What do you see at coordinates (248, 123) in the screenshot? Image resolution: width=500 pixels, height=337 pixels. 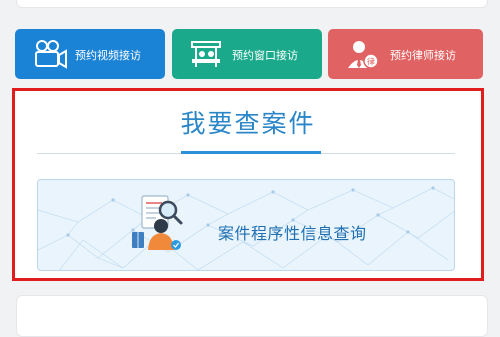 I see `section-title: 我要查案件` at bounding box center [248, 123].